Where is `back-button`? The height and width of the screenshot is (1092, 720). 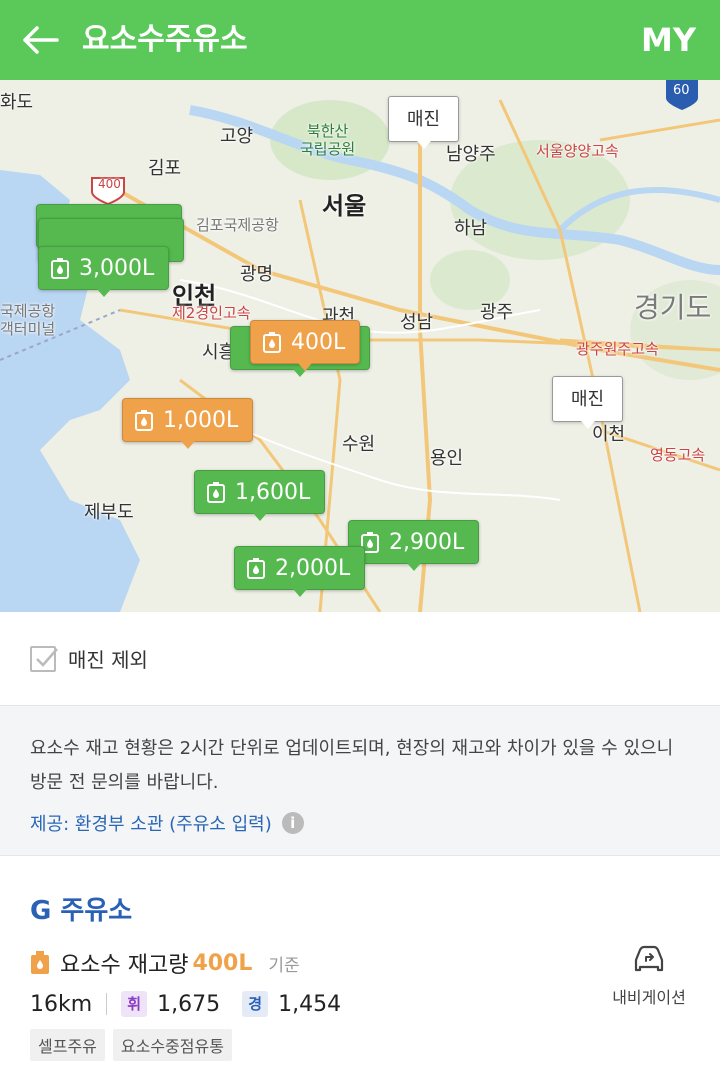
back-button is located at coordinates (40, 40).